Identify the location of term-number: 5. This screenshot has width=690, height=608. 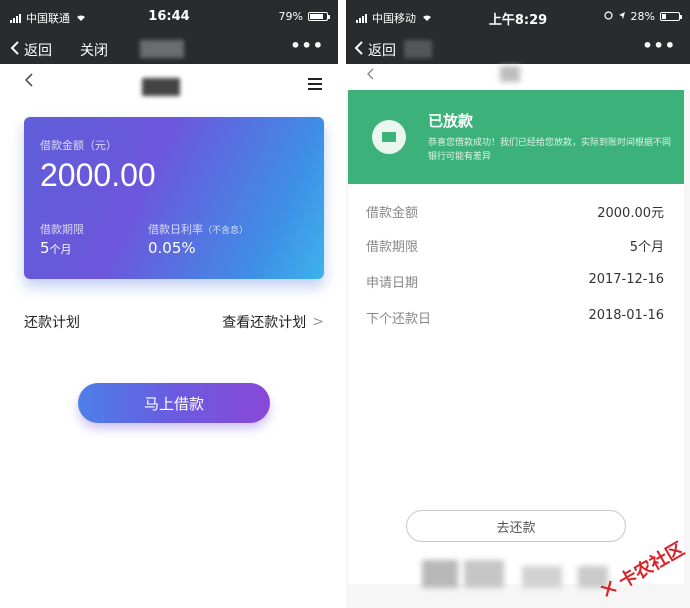
(45, 248).